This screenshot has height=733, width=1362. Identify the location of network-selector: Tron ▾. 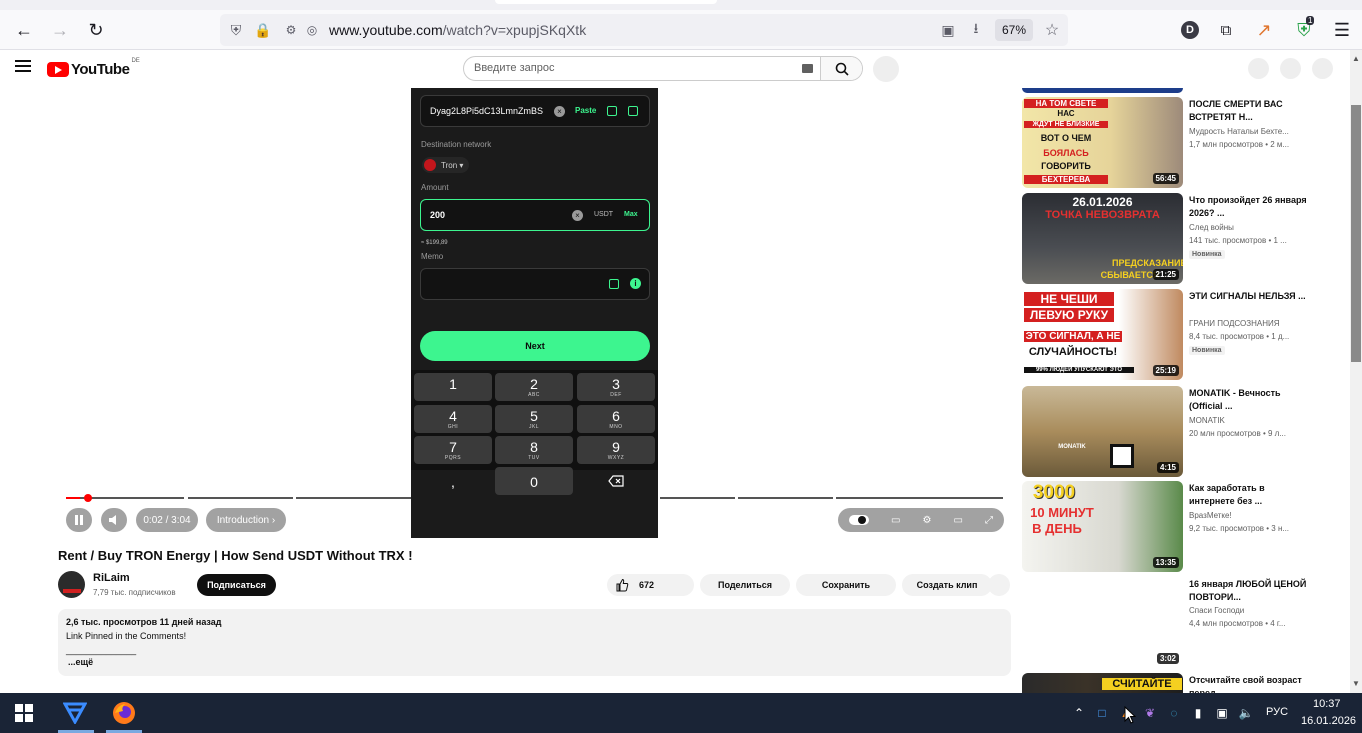
(446, 165).